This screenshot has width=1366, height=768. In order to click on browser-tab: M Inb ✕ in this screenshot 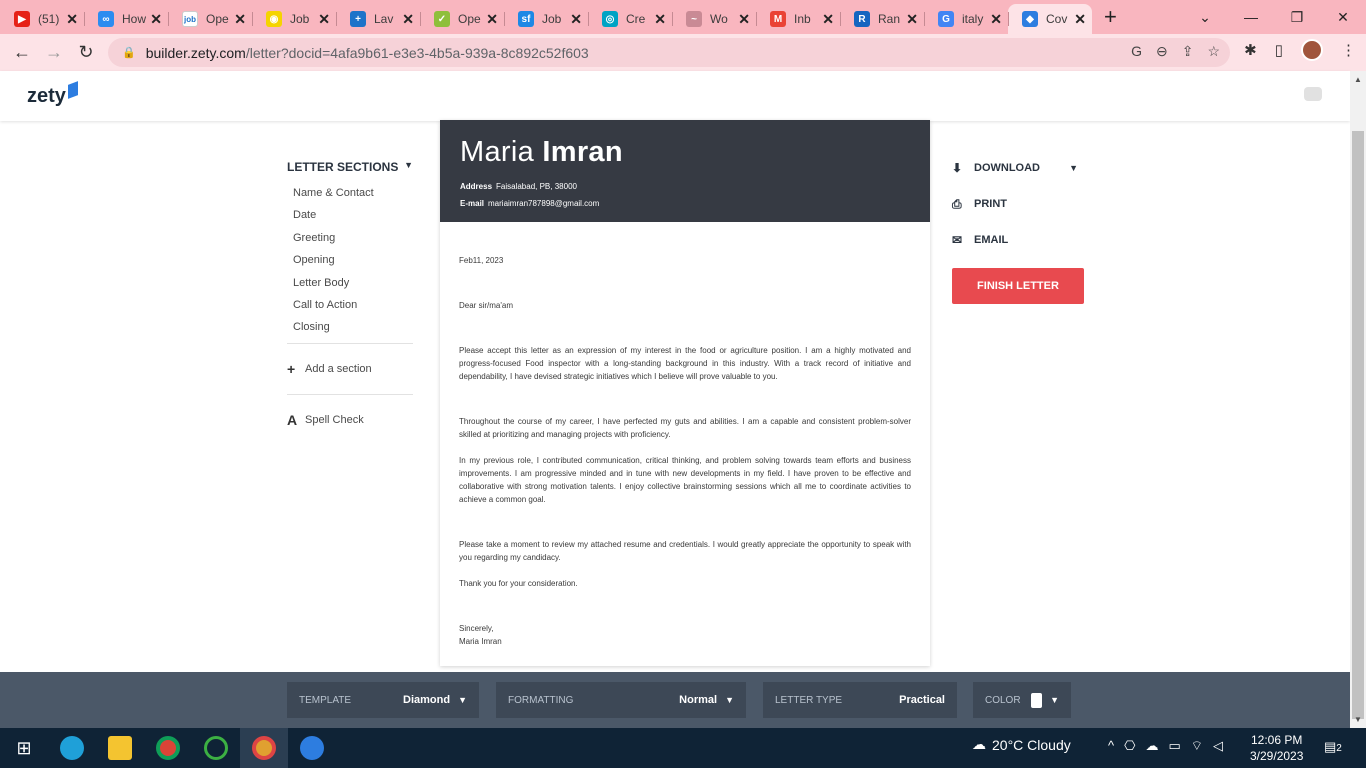, I will do `click(798, 19)`.